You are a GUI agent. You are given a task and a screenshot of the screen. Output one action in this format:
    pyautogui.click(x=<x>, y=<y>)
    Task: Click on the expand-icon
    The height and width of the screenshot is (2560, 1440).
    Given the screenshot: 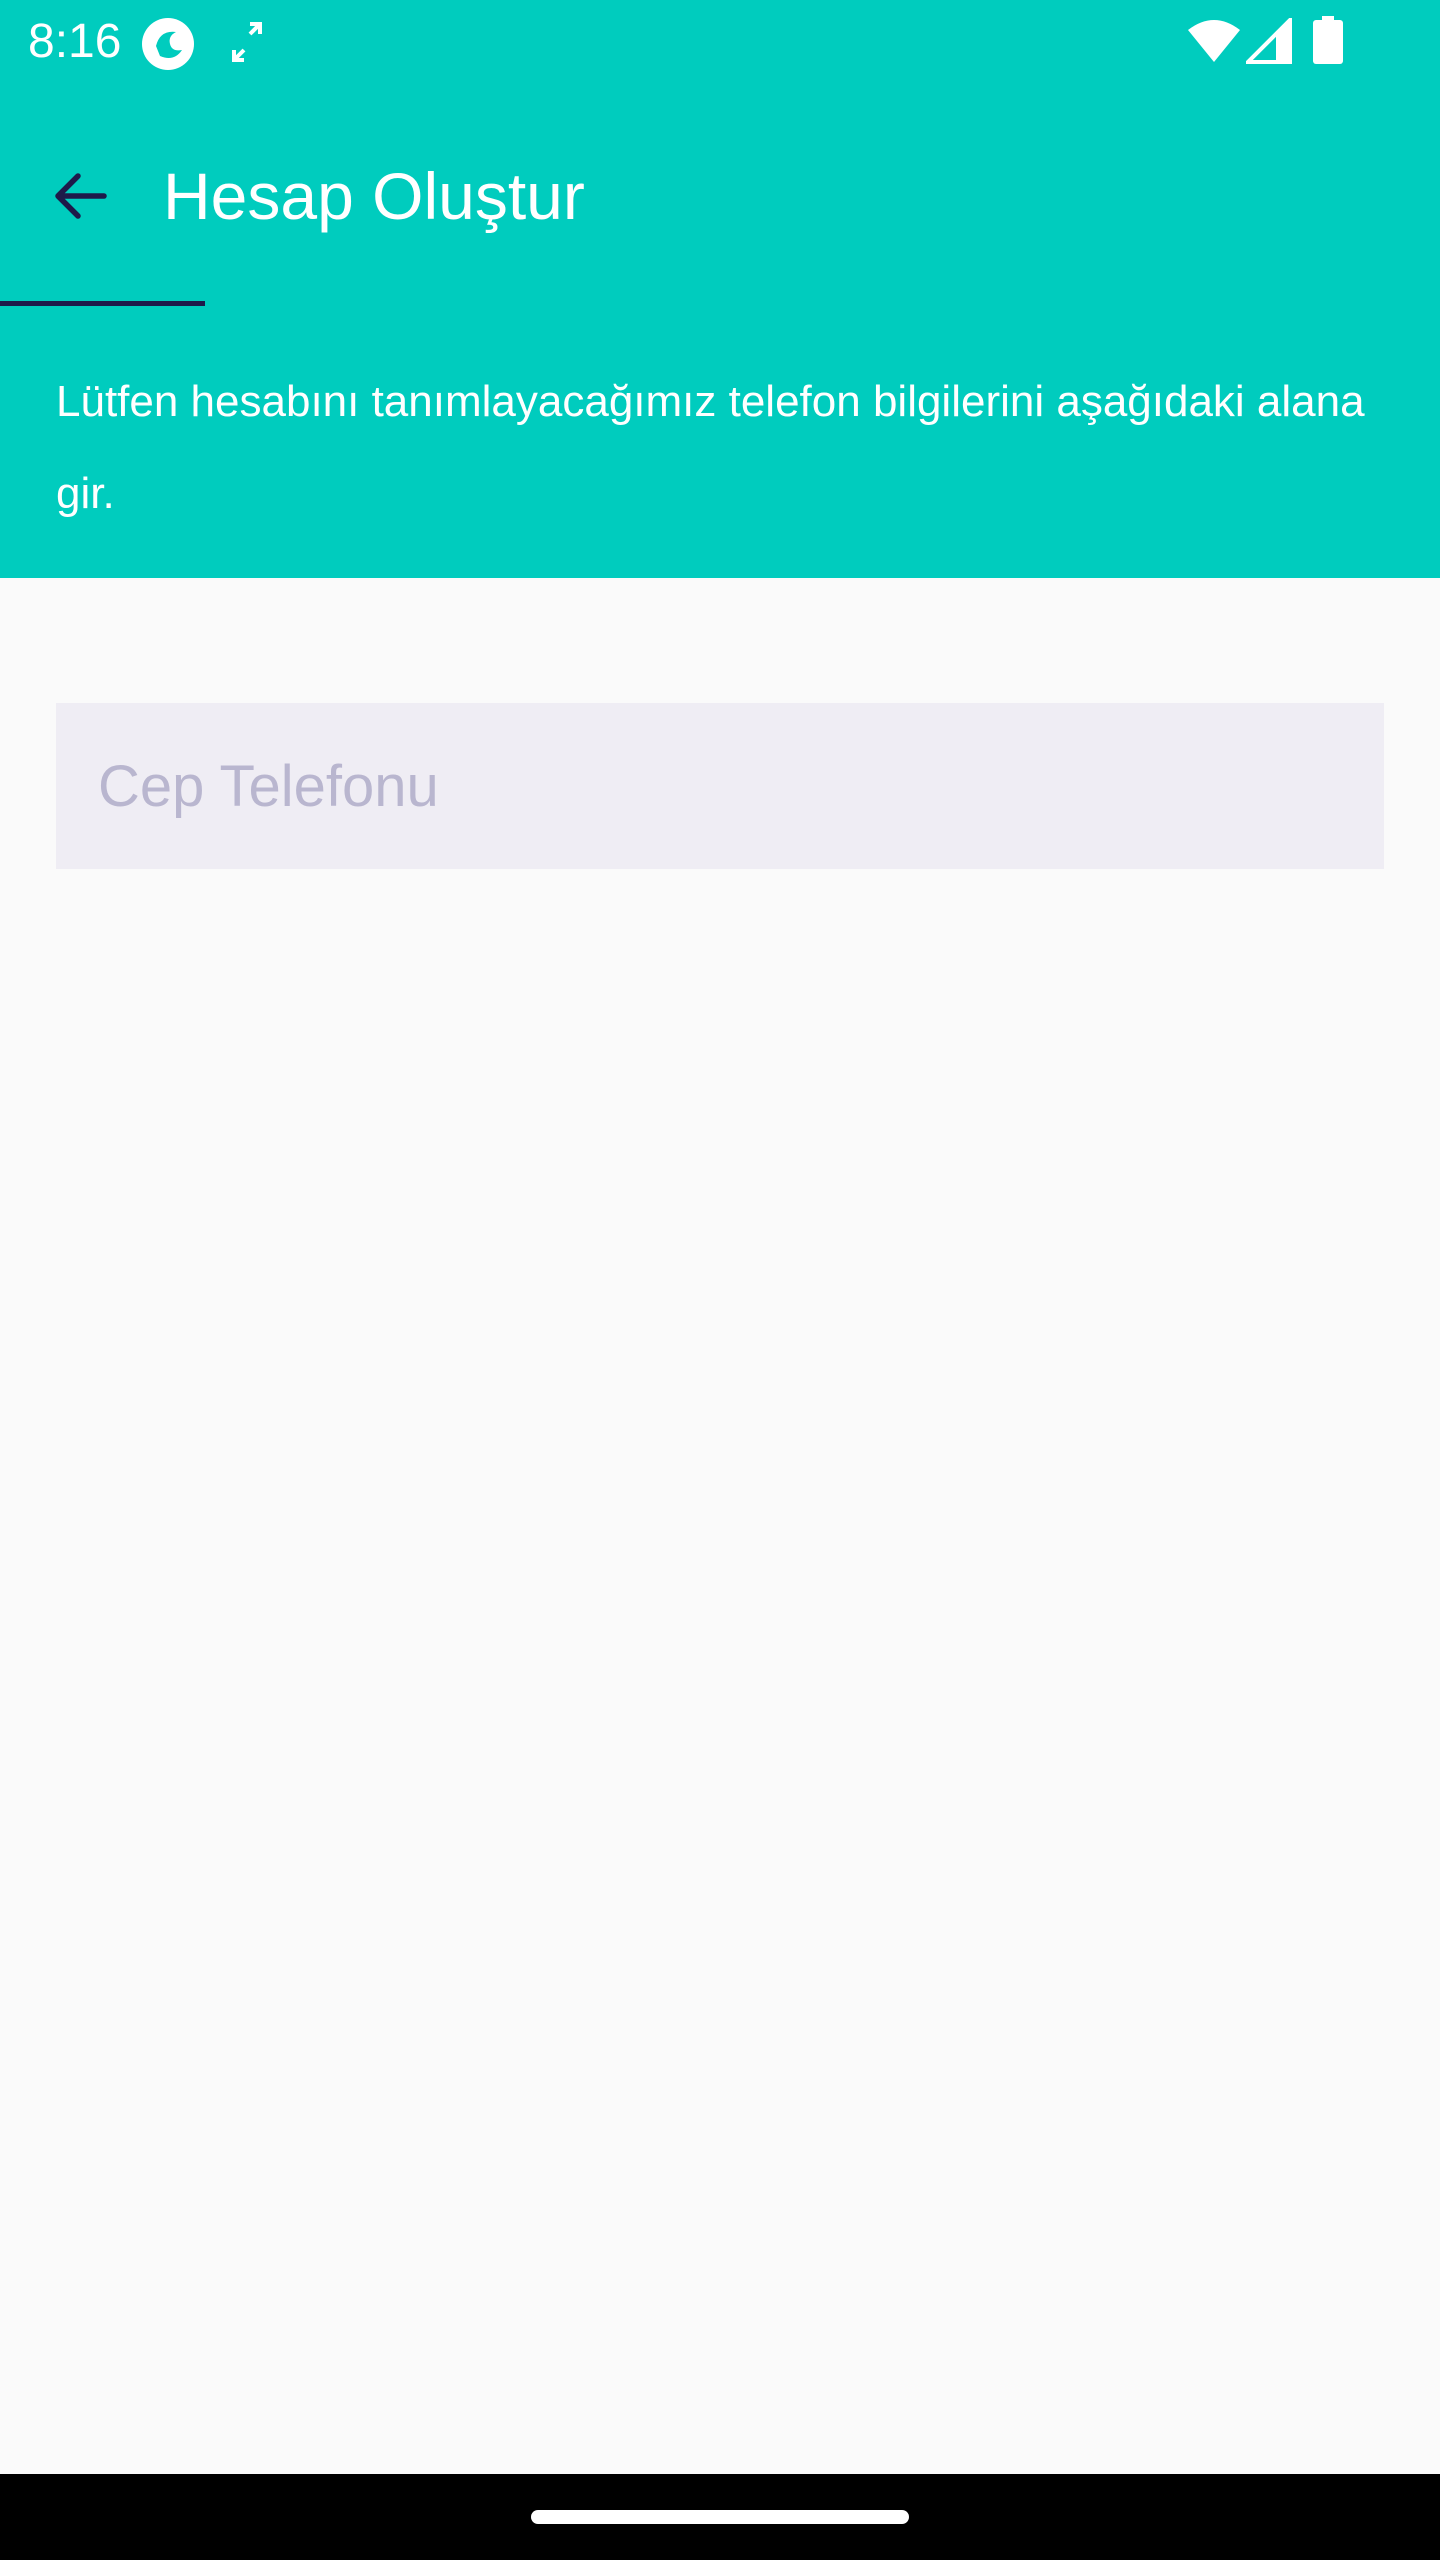 What is the action you would take?
    pyautogui.click(x=247, y=42)
    